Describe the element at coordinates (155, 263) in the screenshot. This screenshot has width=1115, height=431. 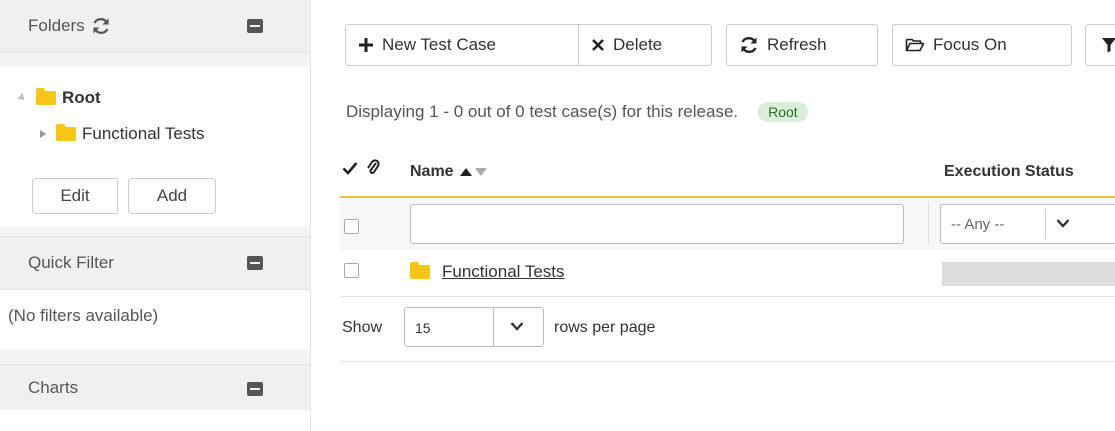
I see `quick-filter-panel-header: Quick Filter` at that location.